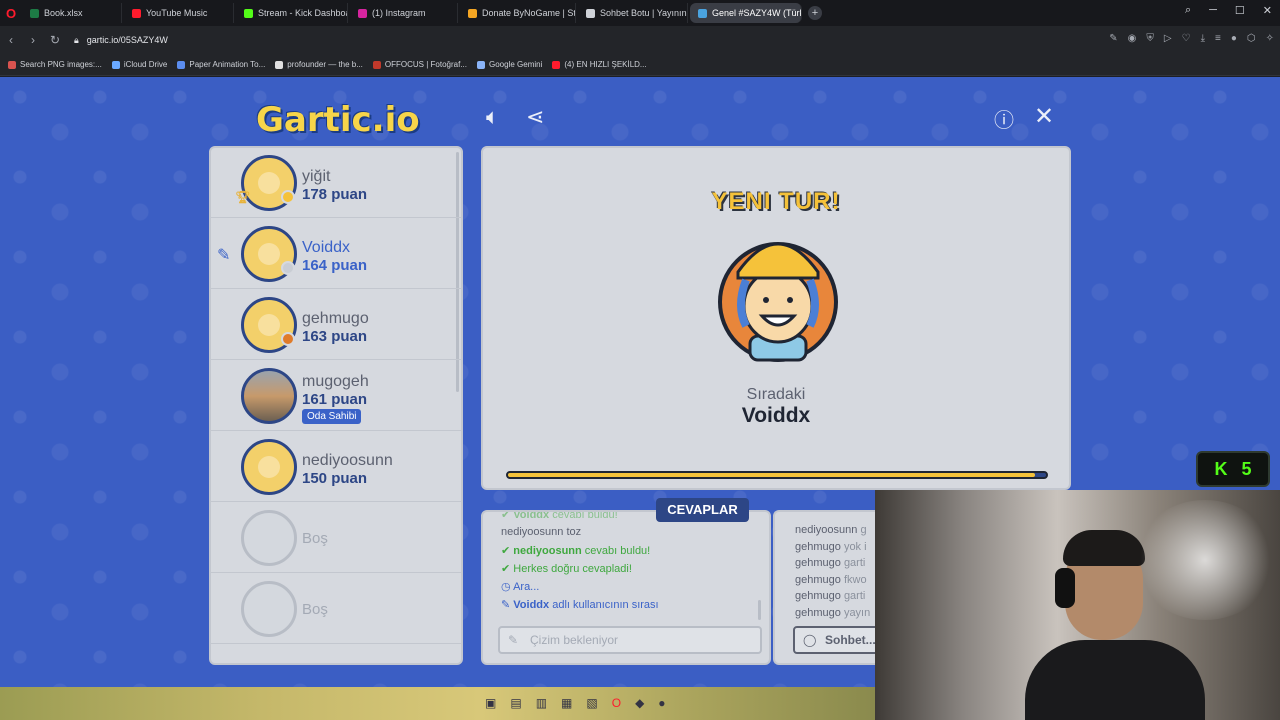 The width and height of the screenshot is (1280, 720). What do you see at coordinates (518, 13) in the screenshot?
I see `browser-tab: Donate ByNoGame | Strea` at bounding box center [518, 13].